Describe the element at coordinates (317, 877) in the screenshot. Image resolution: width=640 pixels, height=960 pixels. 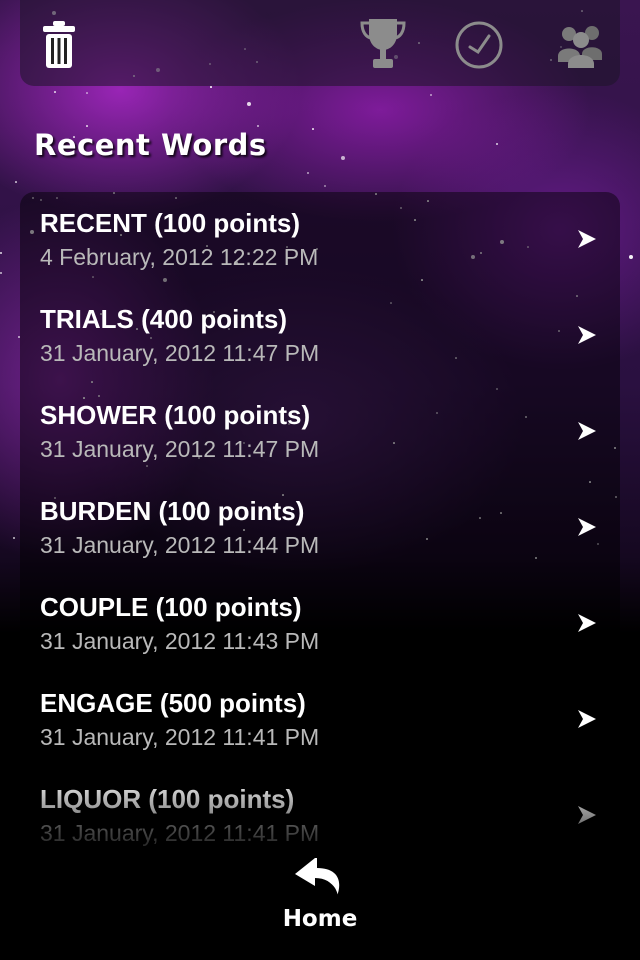
I see `back-arrow-icon` at that location.